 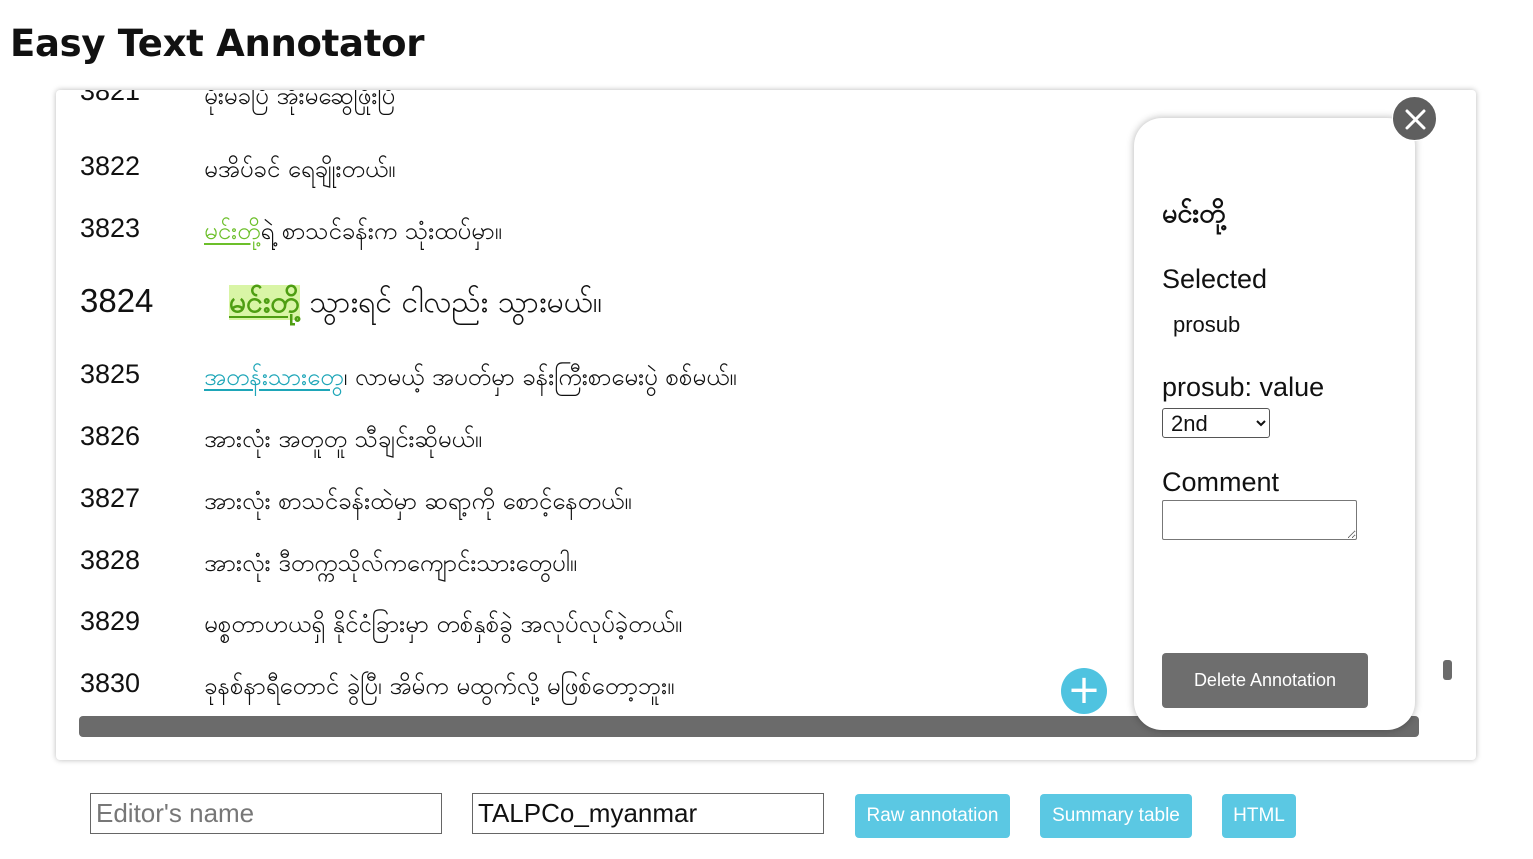 What do you see at coordinates (300, 169) in the screenshot?
I see `line-text: မအိပ်ခင် ရေချိုးတယ်။` at bounding box center [300, 169].